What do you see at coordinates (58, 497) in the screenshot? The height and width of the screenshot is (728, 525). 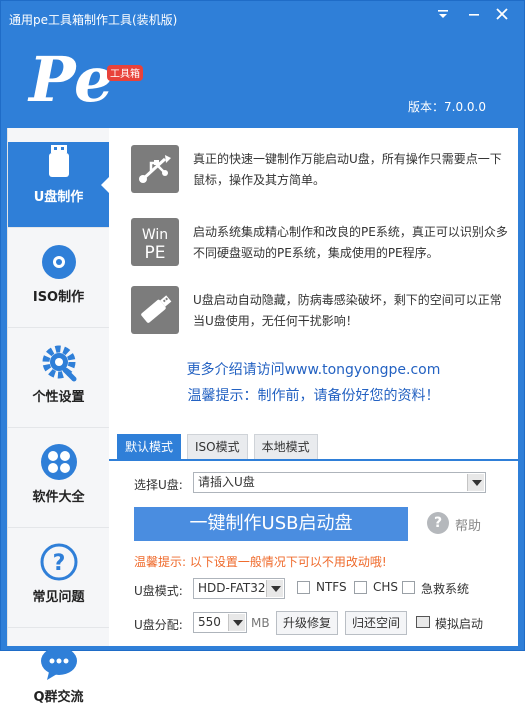 I see `sidebar-item-label: 软件大全` at bounding box center [58, 497].